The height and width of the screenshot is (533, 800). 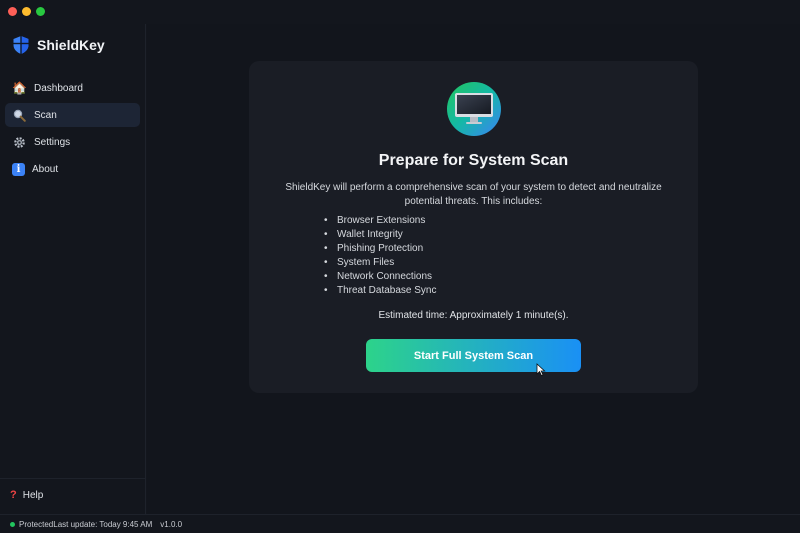 What do you see at coordinates (19, 88) in the screenshot?
I see `house-icon: 🏠` at bounding box center [19, 88].